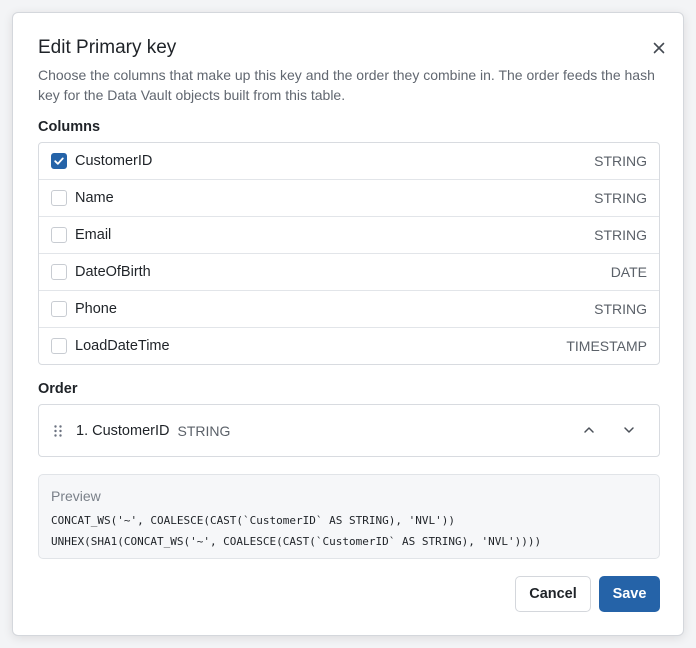 The width and height of the screenshot is (696, 648). I want to click on column-row-phone: Phone STRING, so click(349, 309).